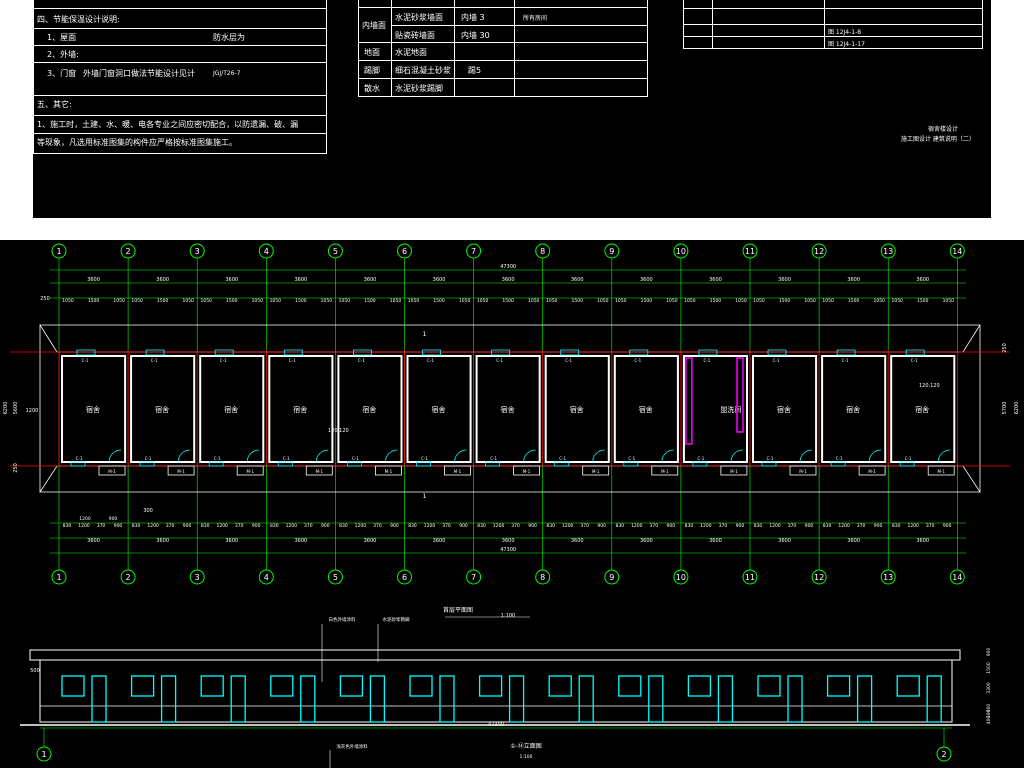 The image size is (1024, 768). I want to click on axis-label-5-bottom: 5, so click(335, 577).